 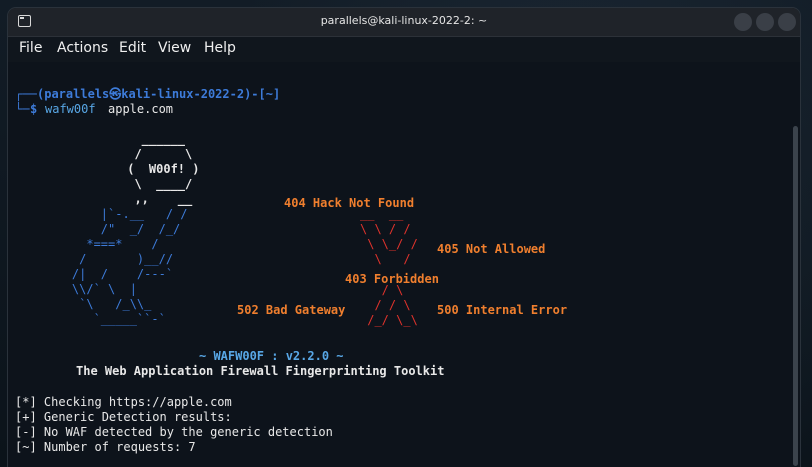 I want to click on window-title: parallels@kali-linux-2022-2: ~, so click(x=404, y=20).